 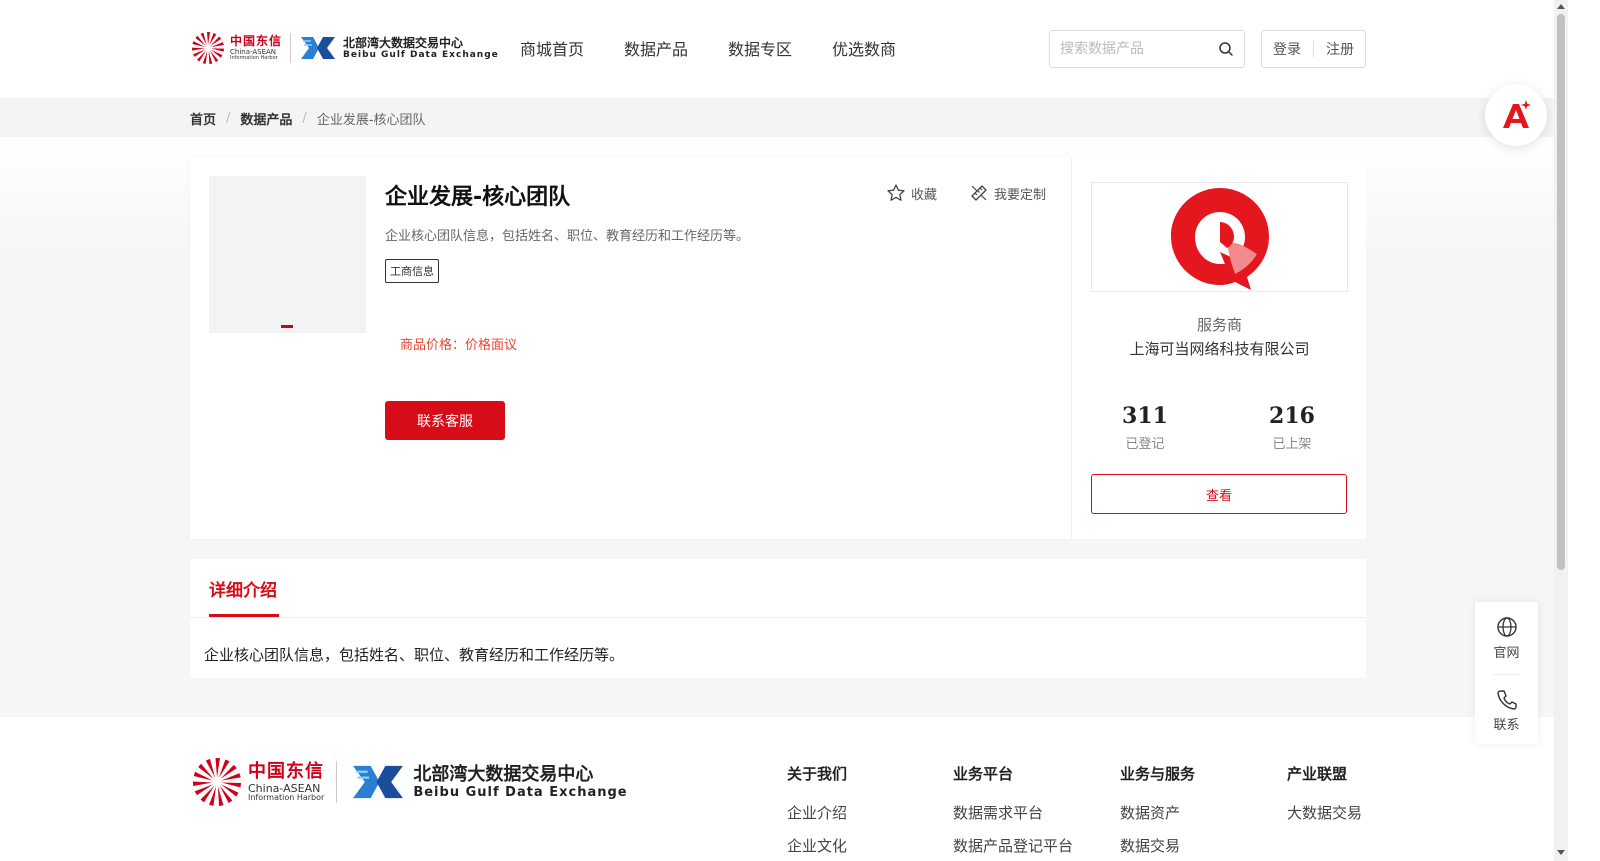 I want to click on provider-logo-icon, so click(x=1219, y=239).